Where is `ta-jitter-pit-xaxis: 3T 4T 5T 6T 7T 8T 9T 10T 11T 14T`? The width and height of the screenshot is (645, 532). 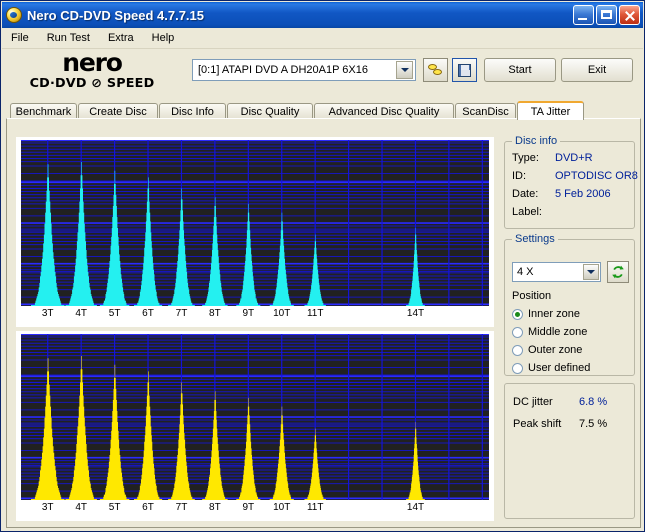 ta-jitter-pit-xaxis: 3T 4T 5T 6T 7T 8T 9T 10T 11T 14T is located at coordinates (255, 509).